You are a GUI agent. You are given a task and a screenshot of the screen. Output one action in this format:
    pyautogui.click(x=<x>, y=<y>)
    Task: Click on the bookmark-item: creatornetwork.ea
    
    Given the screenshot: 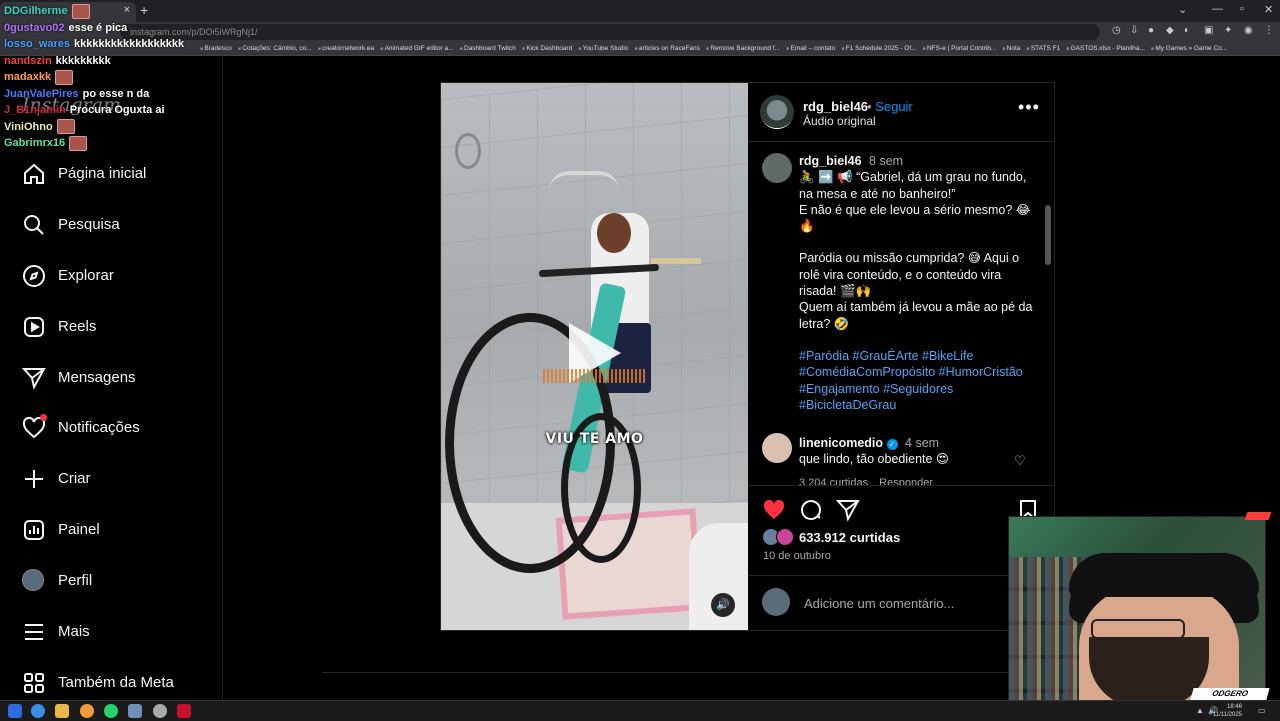 What is the action you would take?
    pyautogui.click(x=346, y=48)
    